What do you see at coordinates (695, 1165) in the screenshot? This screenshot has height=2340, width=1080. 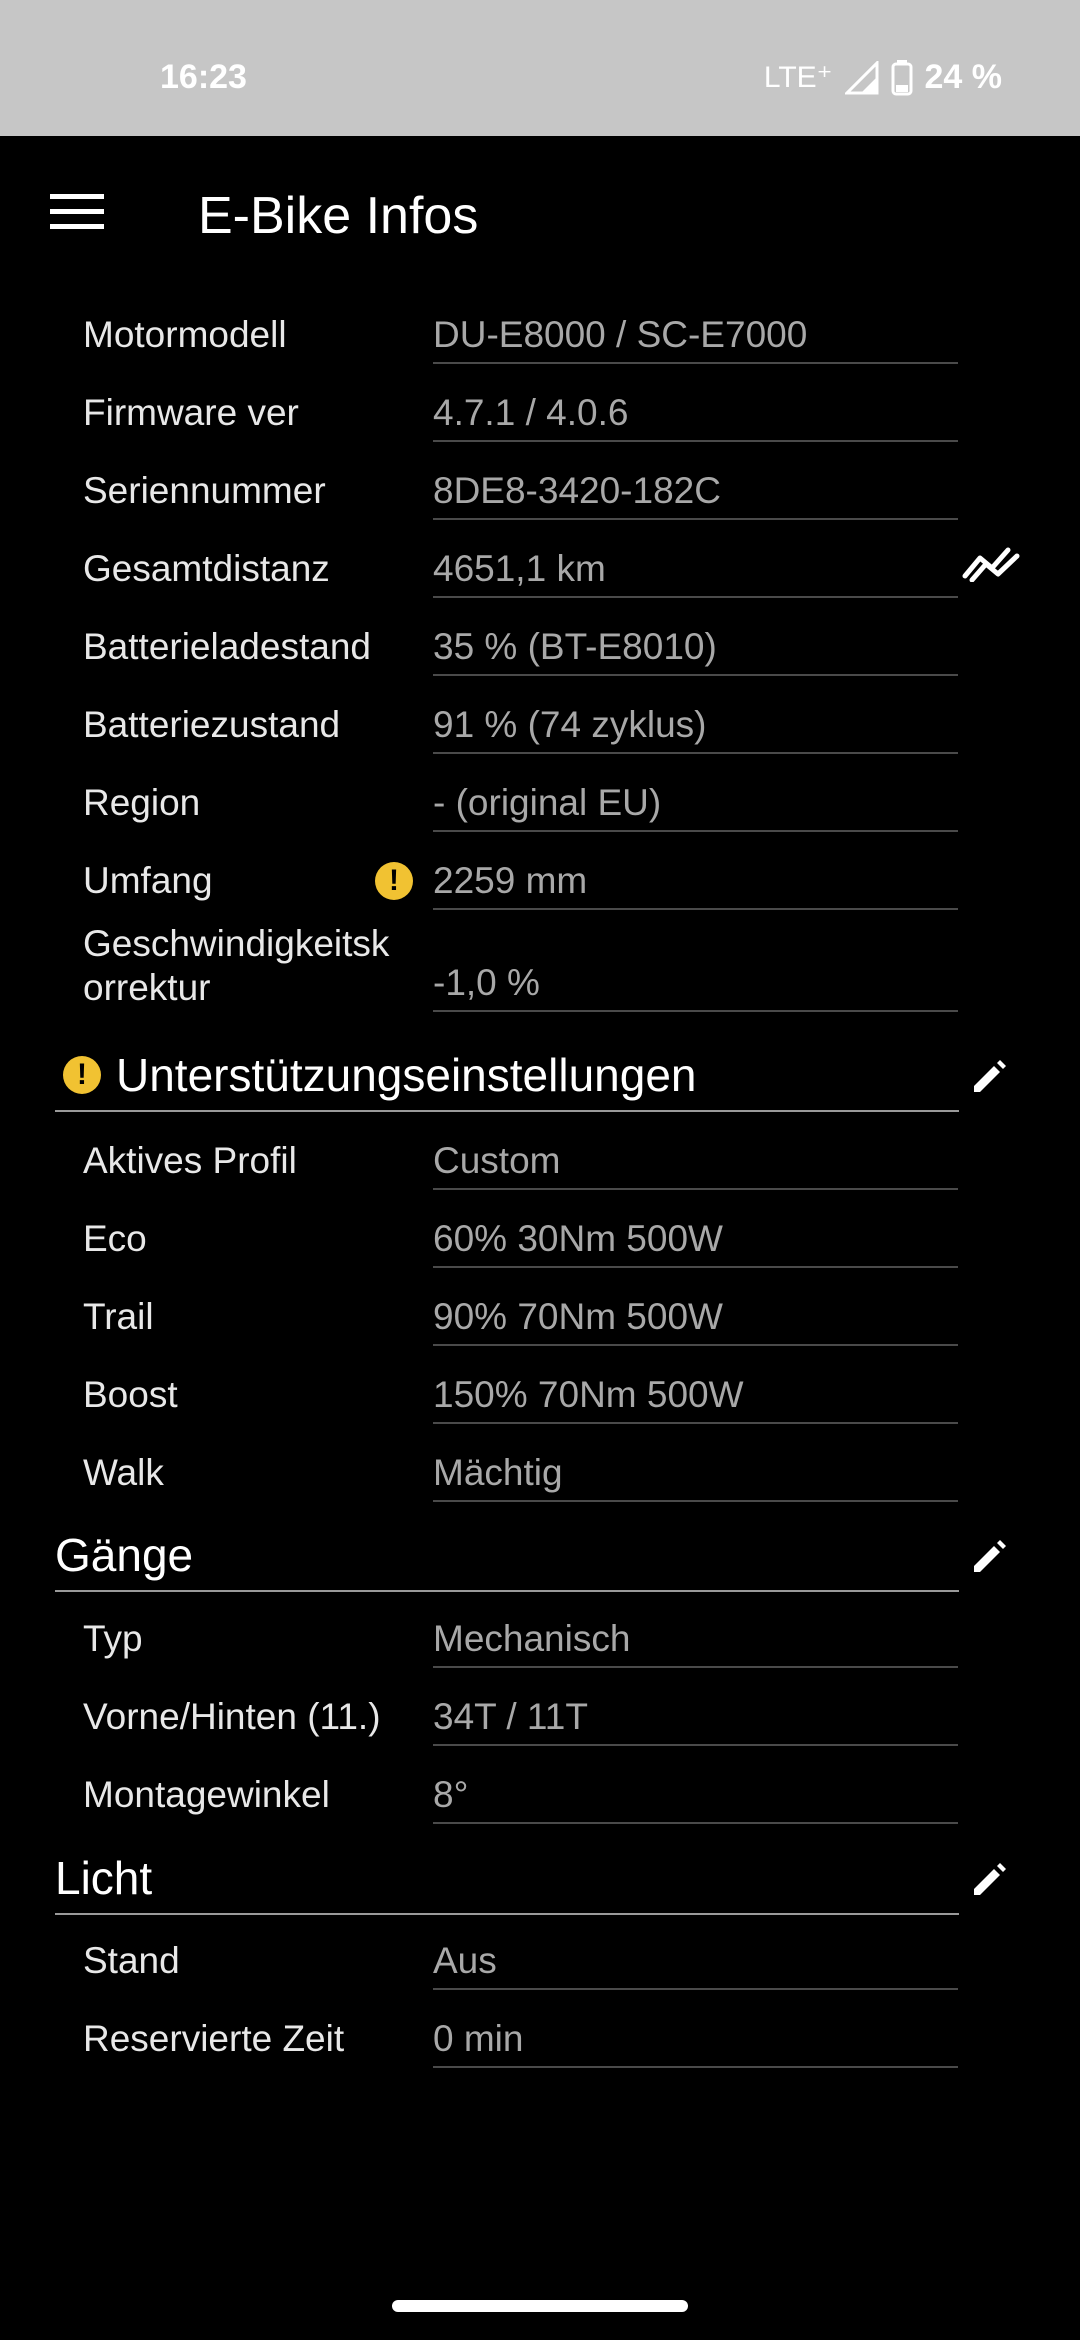 I see `row-value: Custom` at bounding box center [695, 1165].